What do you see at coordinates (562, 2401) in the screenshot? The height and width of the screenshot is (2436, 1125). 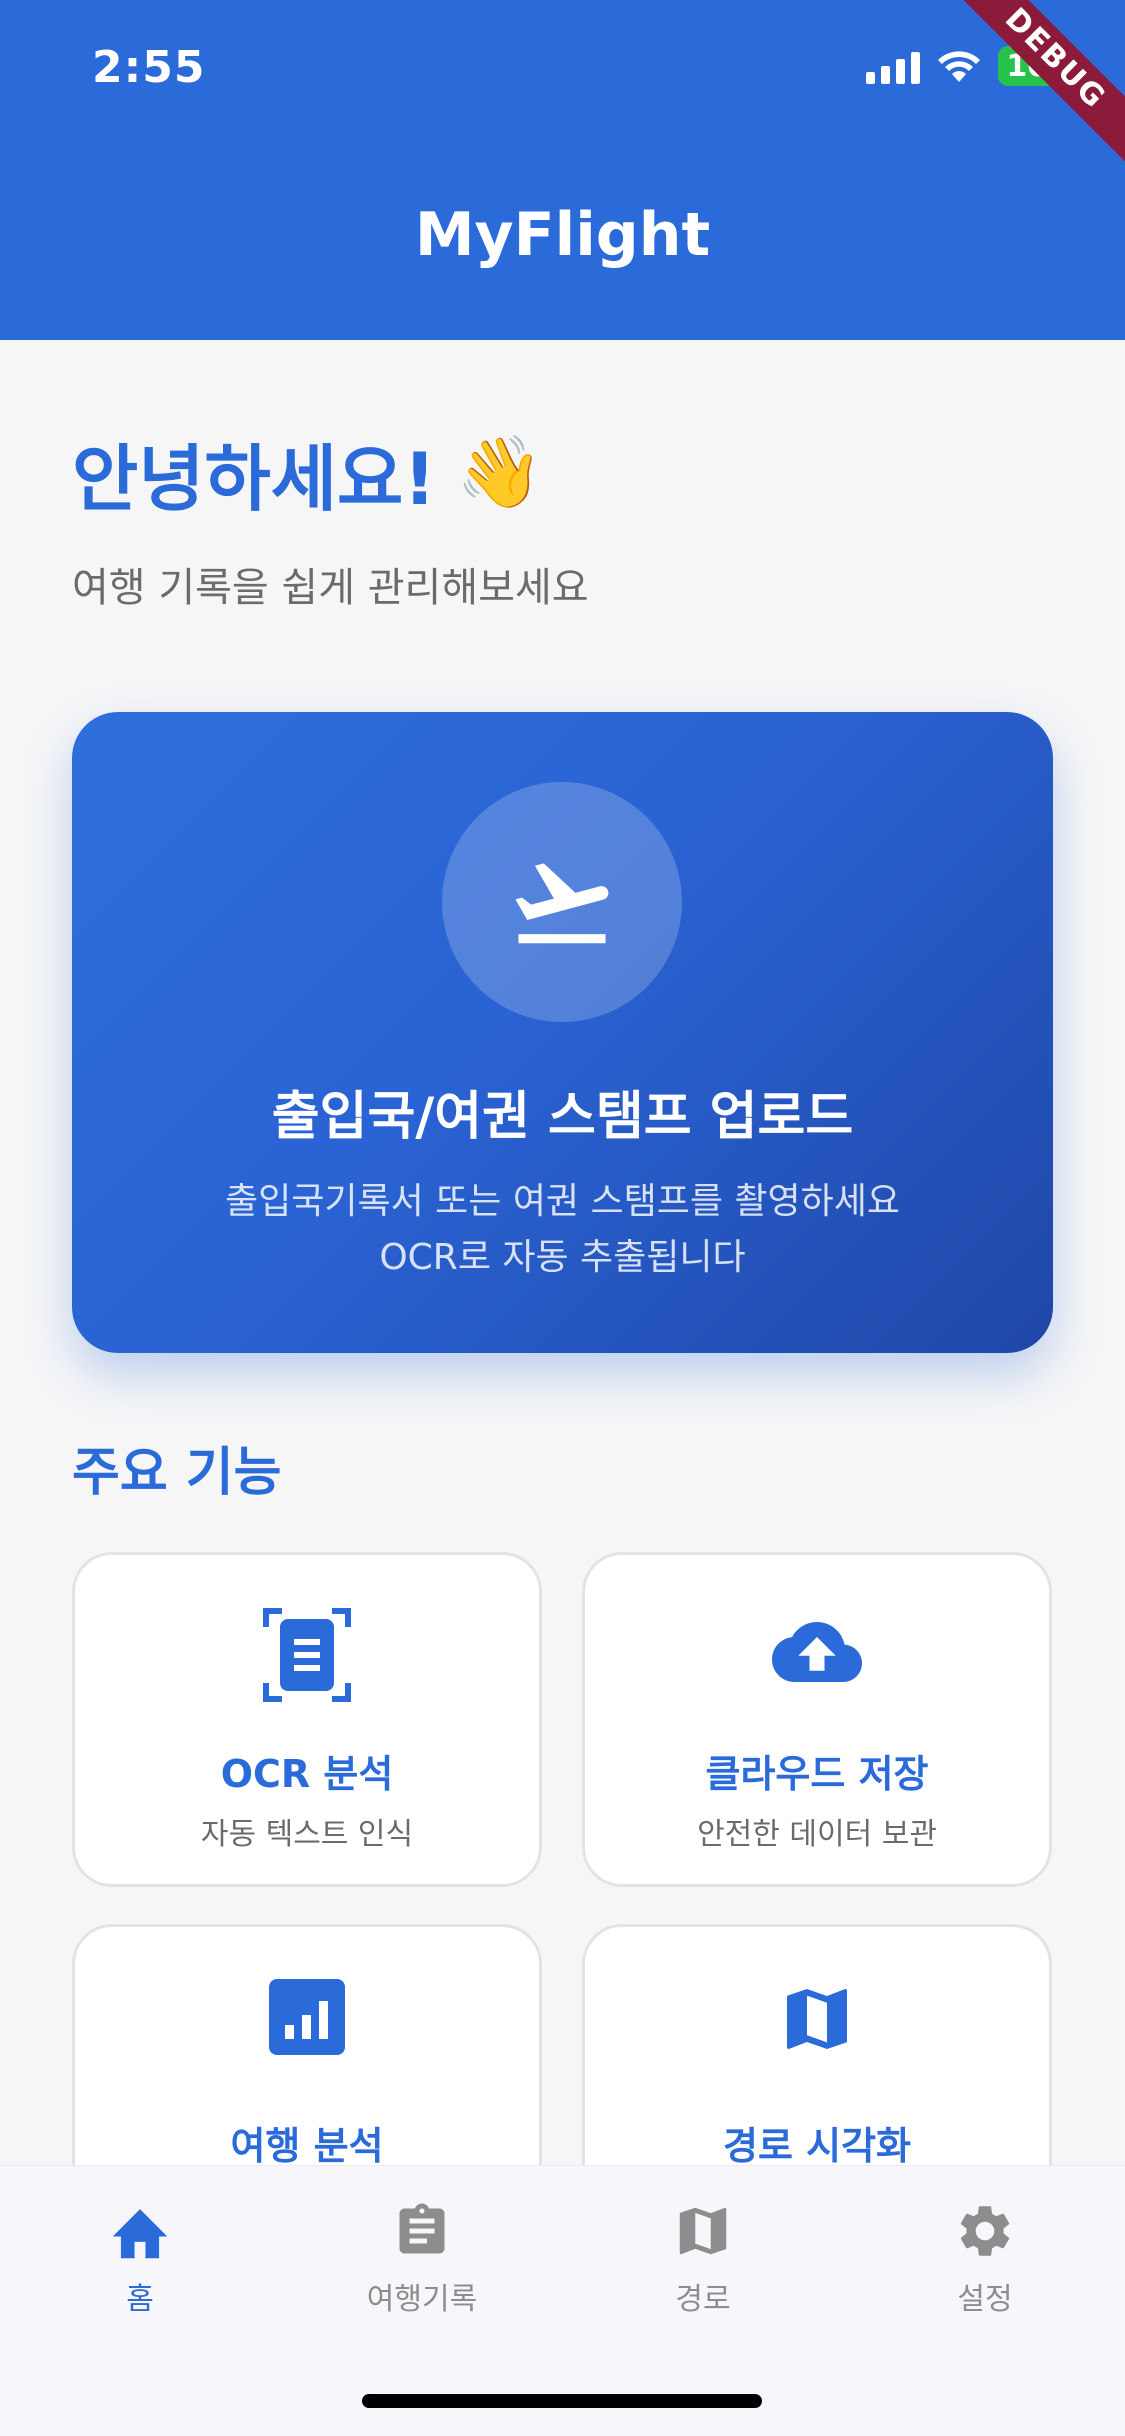 I see `home-indicator` at bounding box center [562, 2401].